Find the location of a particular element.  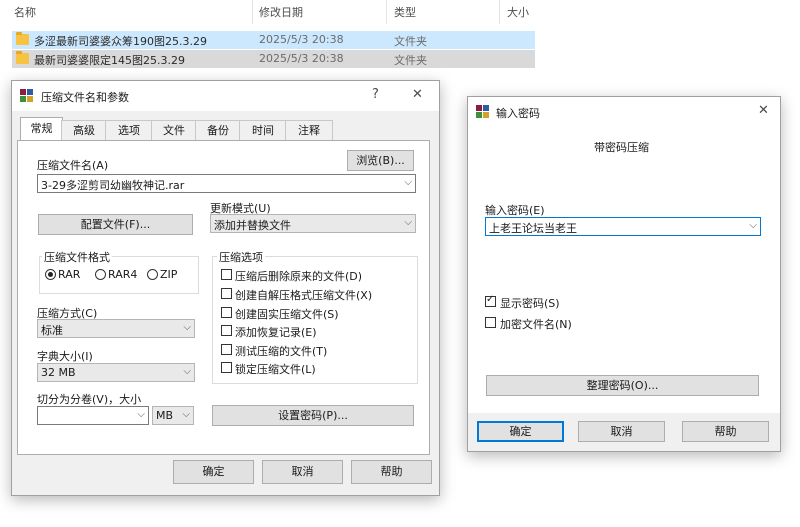

option-sfx-label: 创建自解压格式压缩文件(X) is located at coordinates (304, 295).